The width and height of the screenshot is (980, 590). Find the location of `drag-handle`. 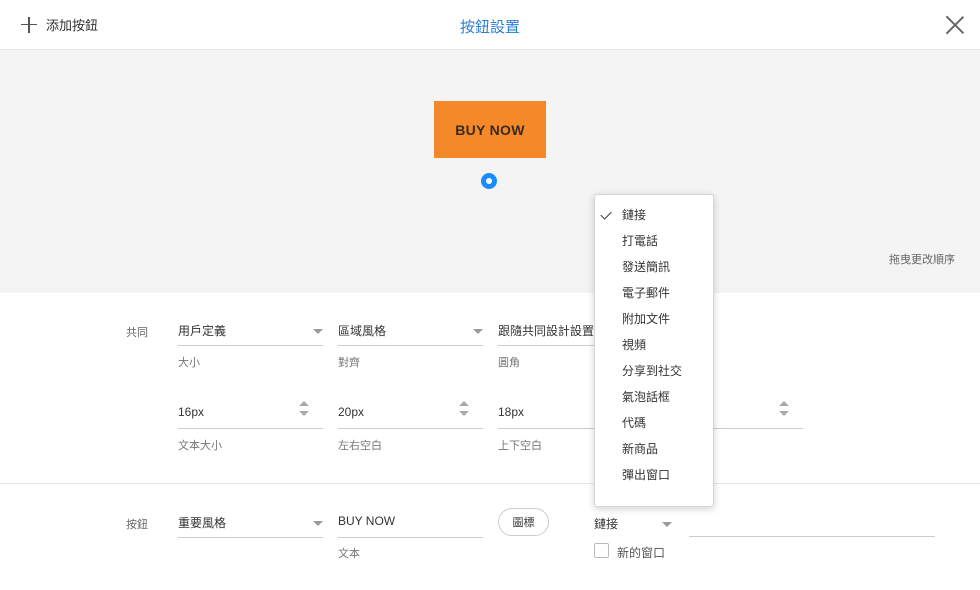

drag-handle is located at coordinates (489, 181).